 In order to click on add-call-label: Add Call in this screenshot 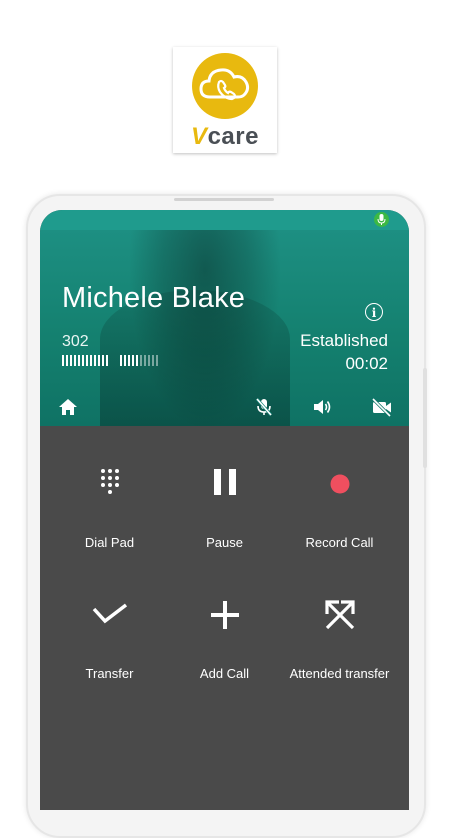, I will do `click(224, 673)`.